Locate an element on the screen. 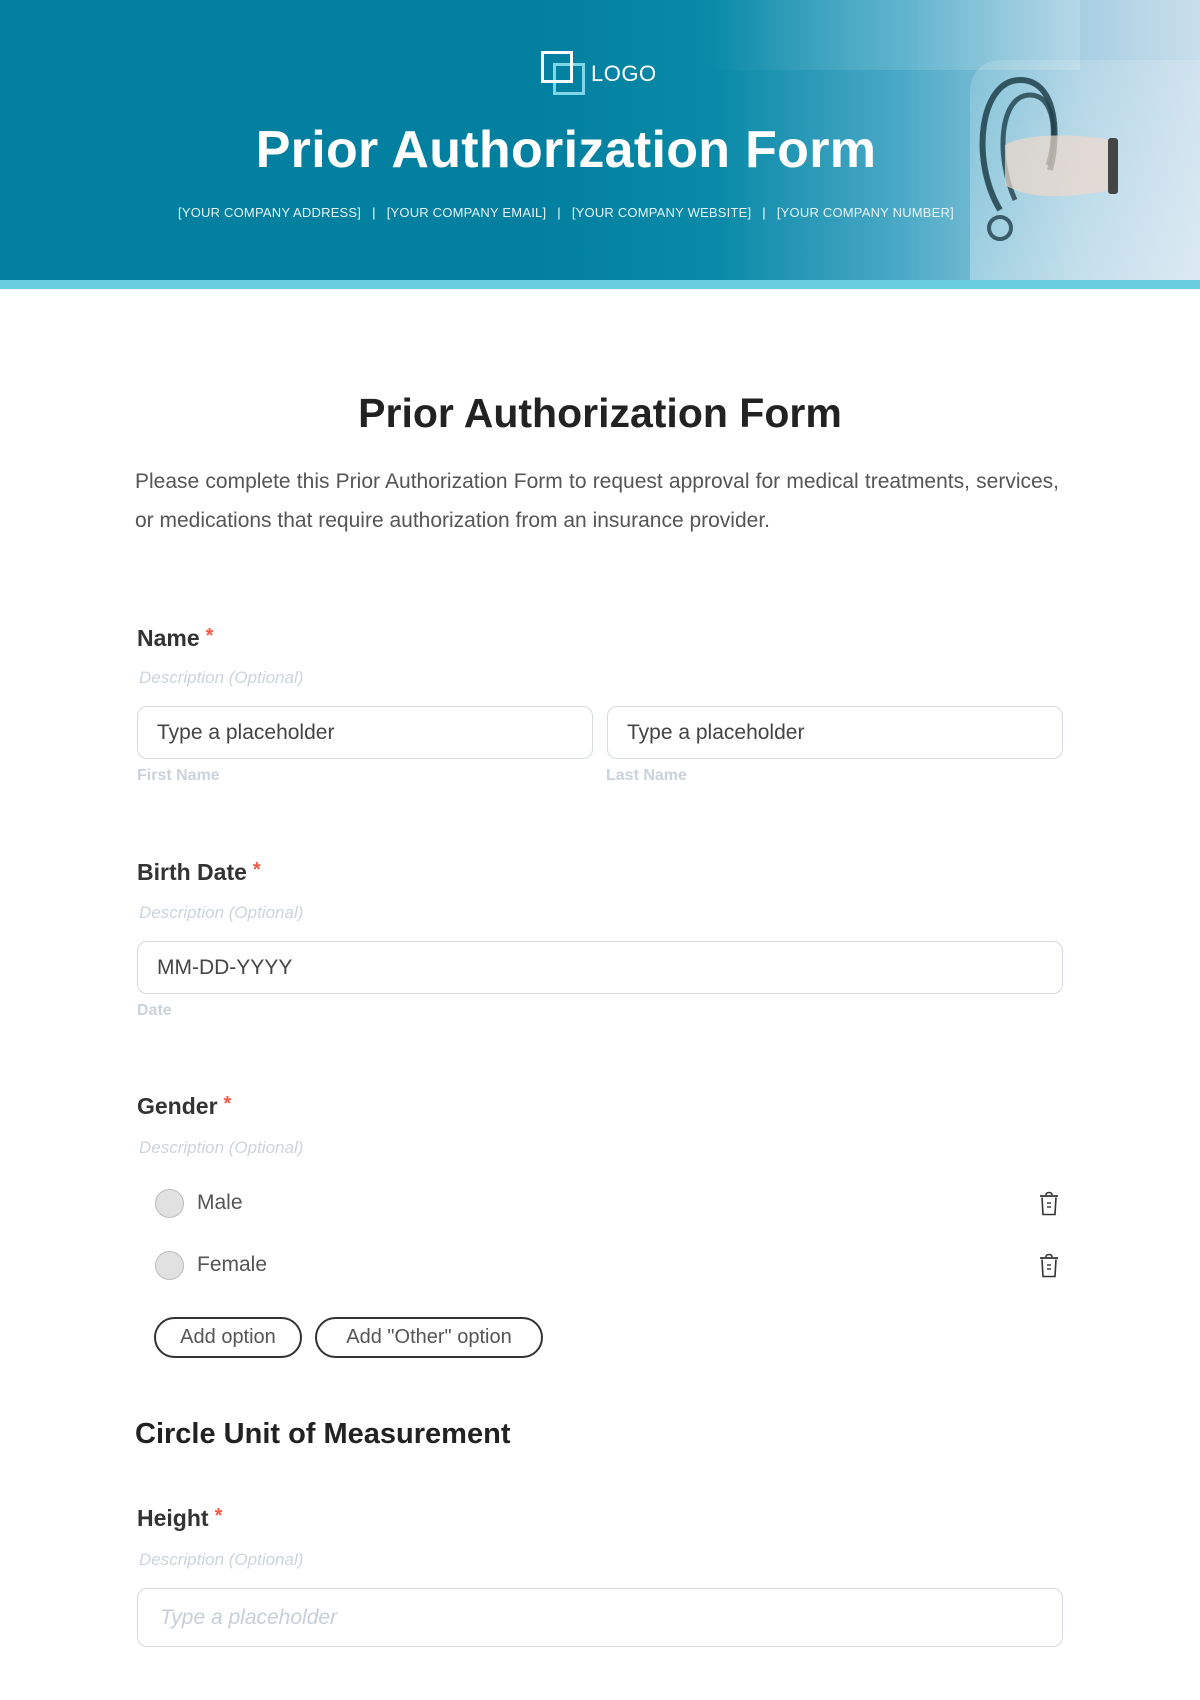  height-input: Type a placeholder is located at coordinates (600, 1617).